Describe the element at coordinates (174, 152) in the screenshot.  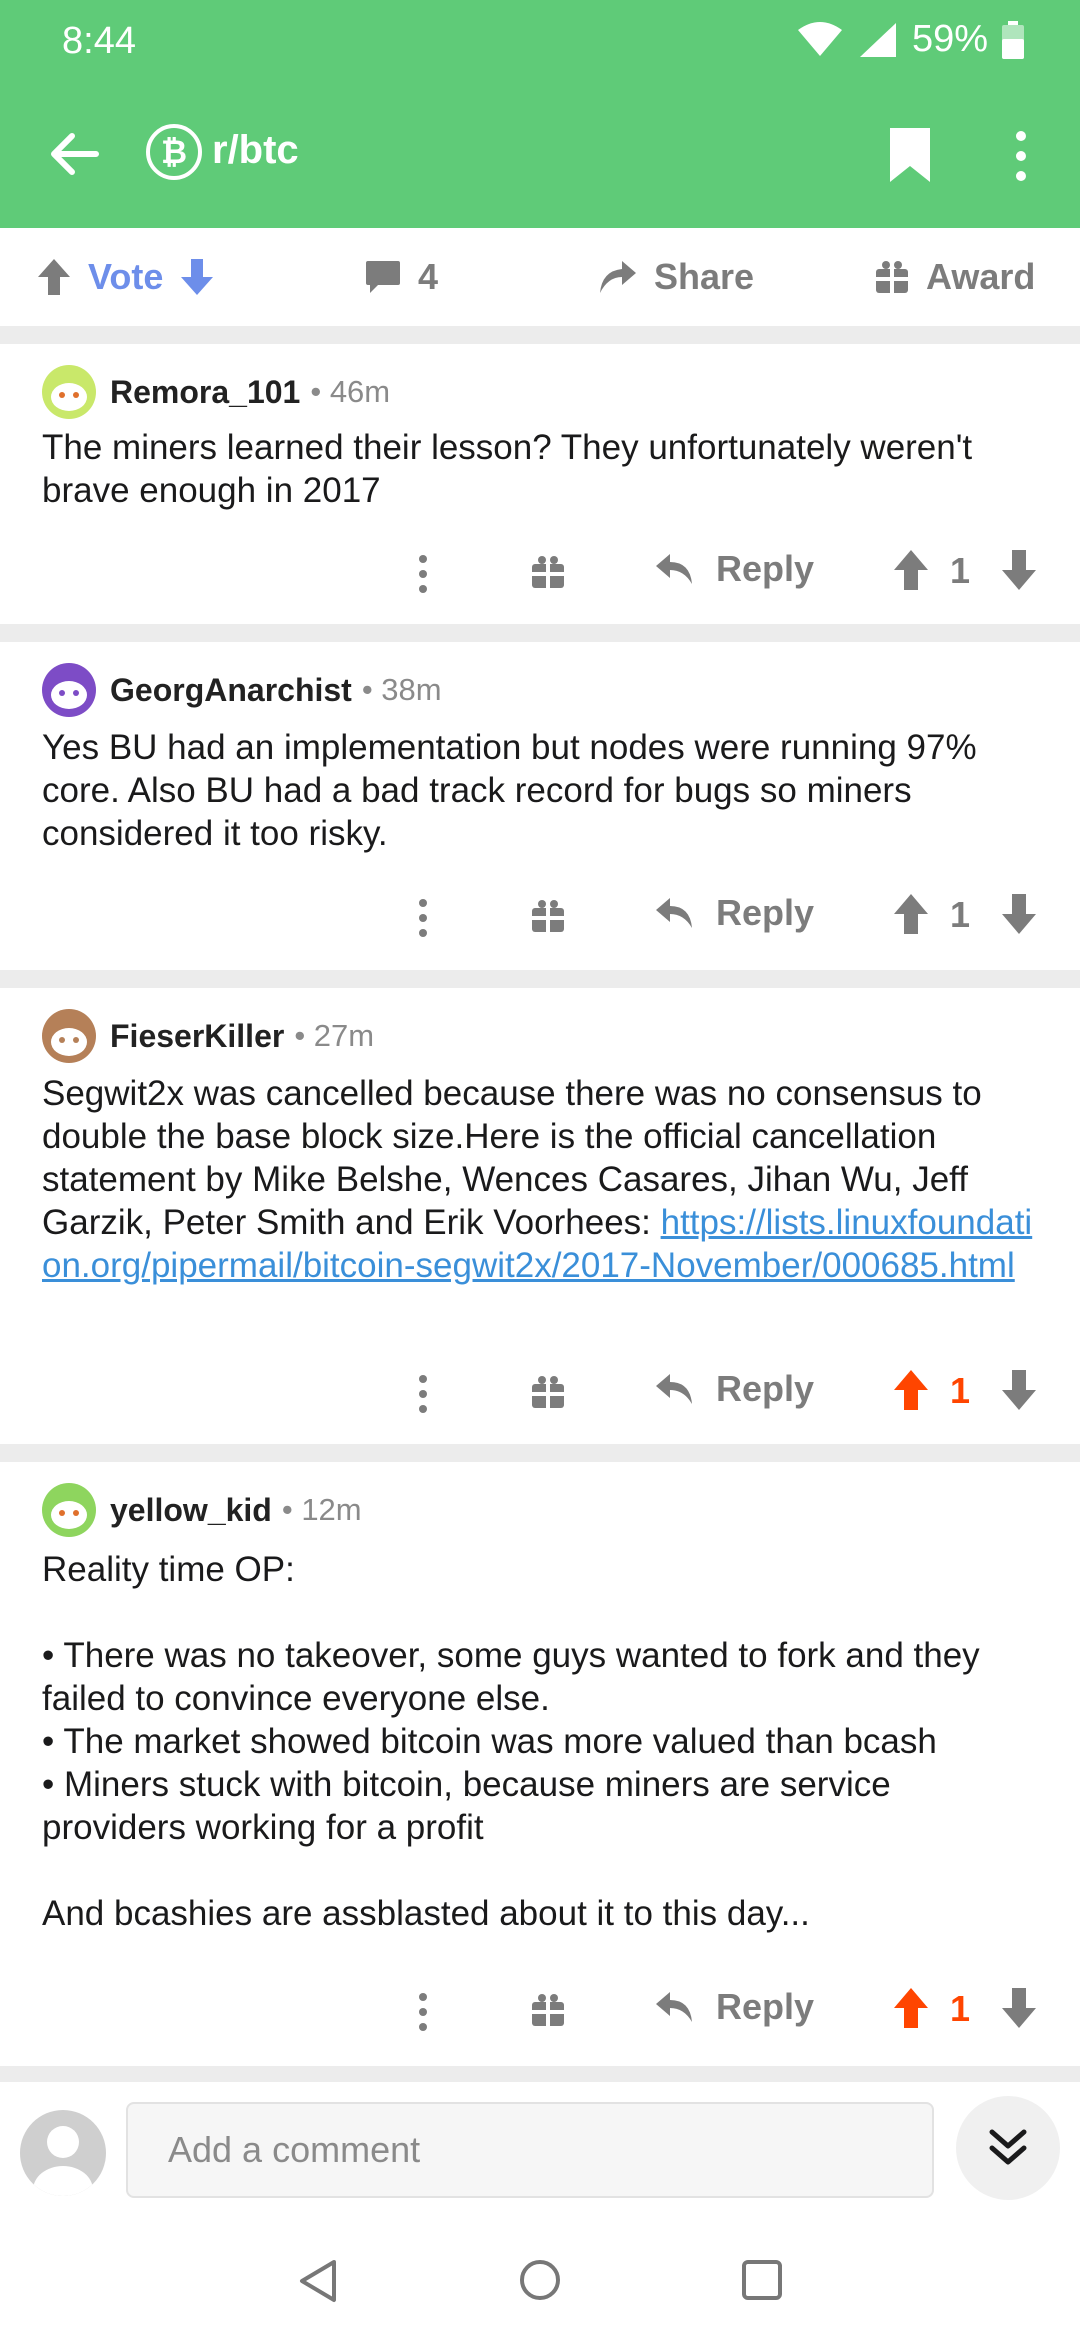
I see `subreddit-icon: ₿` at that location.